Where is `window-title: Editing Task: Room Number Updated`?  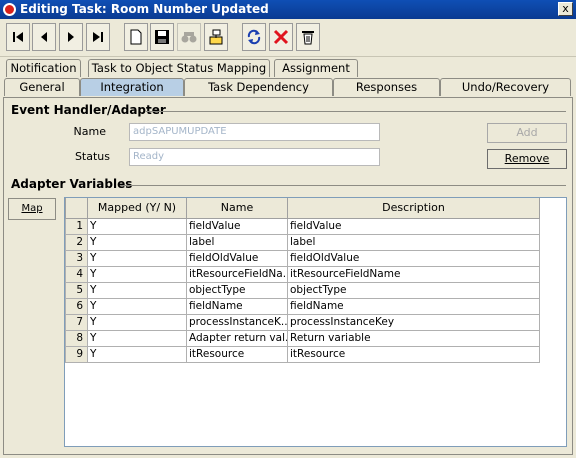 window-title: Editing Task: Room Number Updated is located at coordinates (144, 9).